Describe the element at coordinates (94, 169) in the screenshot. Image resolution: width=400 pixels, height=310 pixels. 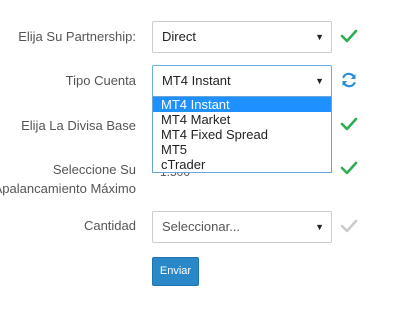
I see `leverage-label-line1: Seleccione Su` at that location.